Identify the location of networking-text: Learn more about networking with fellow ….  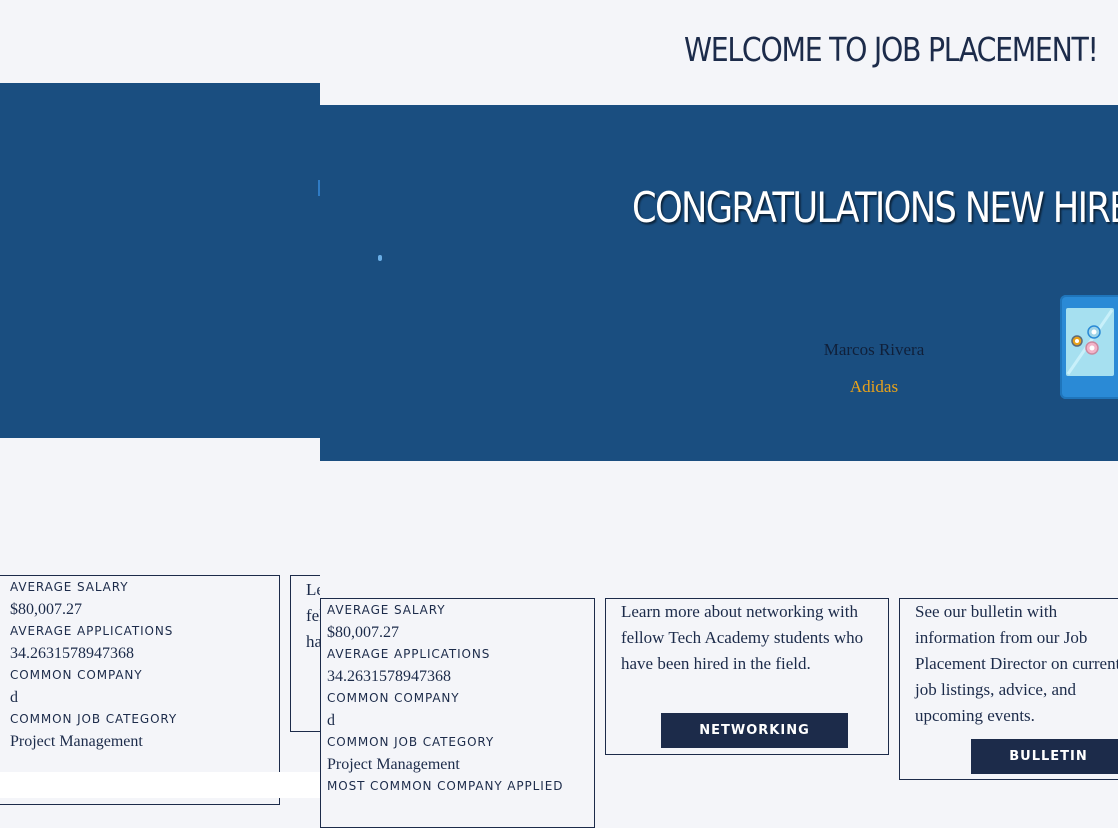
(742, 637).